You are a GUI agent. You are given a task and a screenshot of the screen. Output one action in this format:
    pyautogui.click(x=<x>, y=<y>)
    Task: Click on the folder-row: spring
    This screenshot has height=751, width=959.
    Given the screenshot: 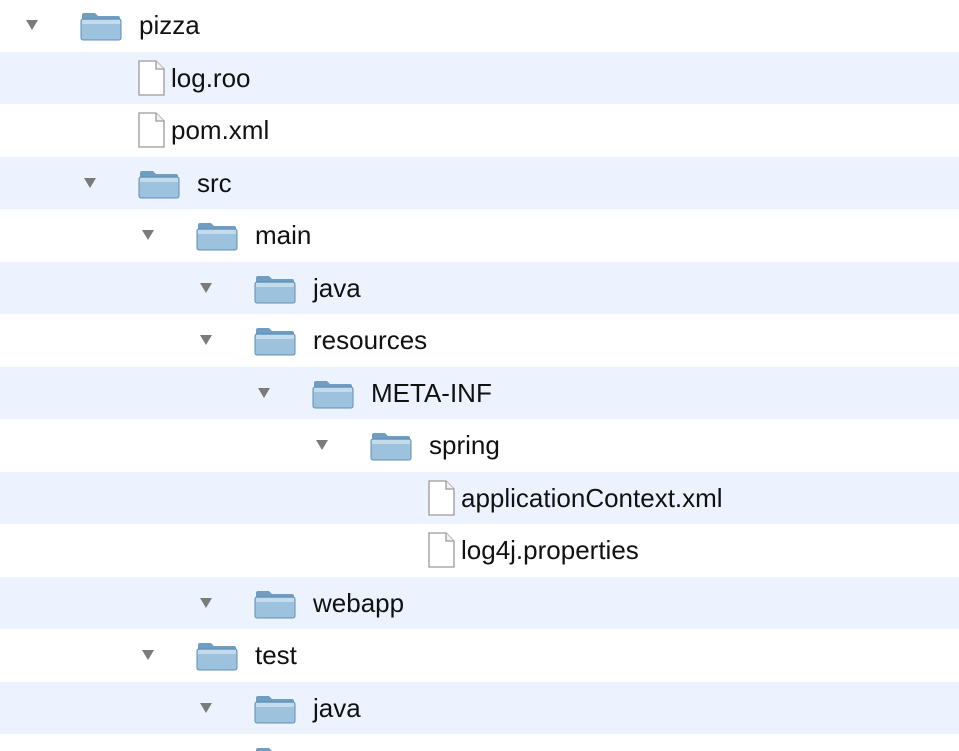 What is the action you would take?
    pyautogui.click(x=479, y=445)
    